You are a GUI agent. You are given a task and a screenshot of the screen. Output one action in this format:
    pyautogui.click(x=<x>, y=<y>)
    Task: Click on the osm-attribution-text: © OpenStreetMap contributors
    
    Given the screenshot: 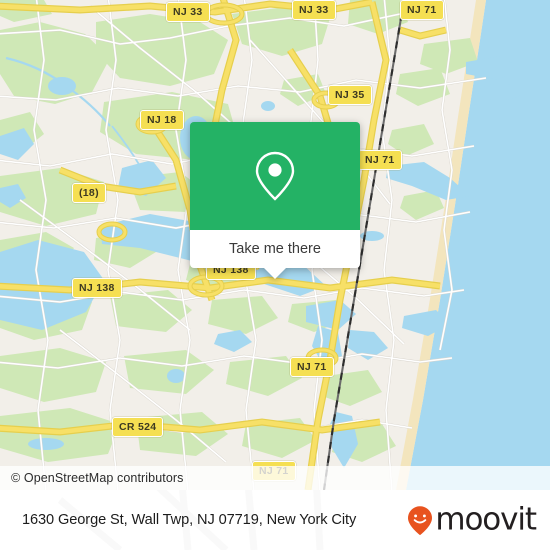 What is the action you would take?
    pyautogui.click(x=97, y=478)
    